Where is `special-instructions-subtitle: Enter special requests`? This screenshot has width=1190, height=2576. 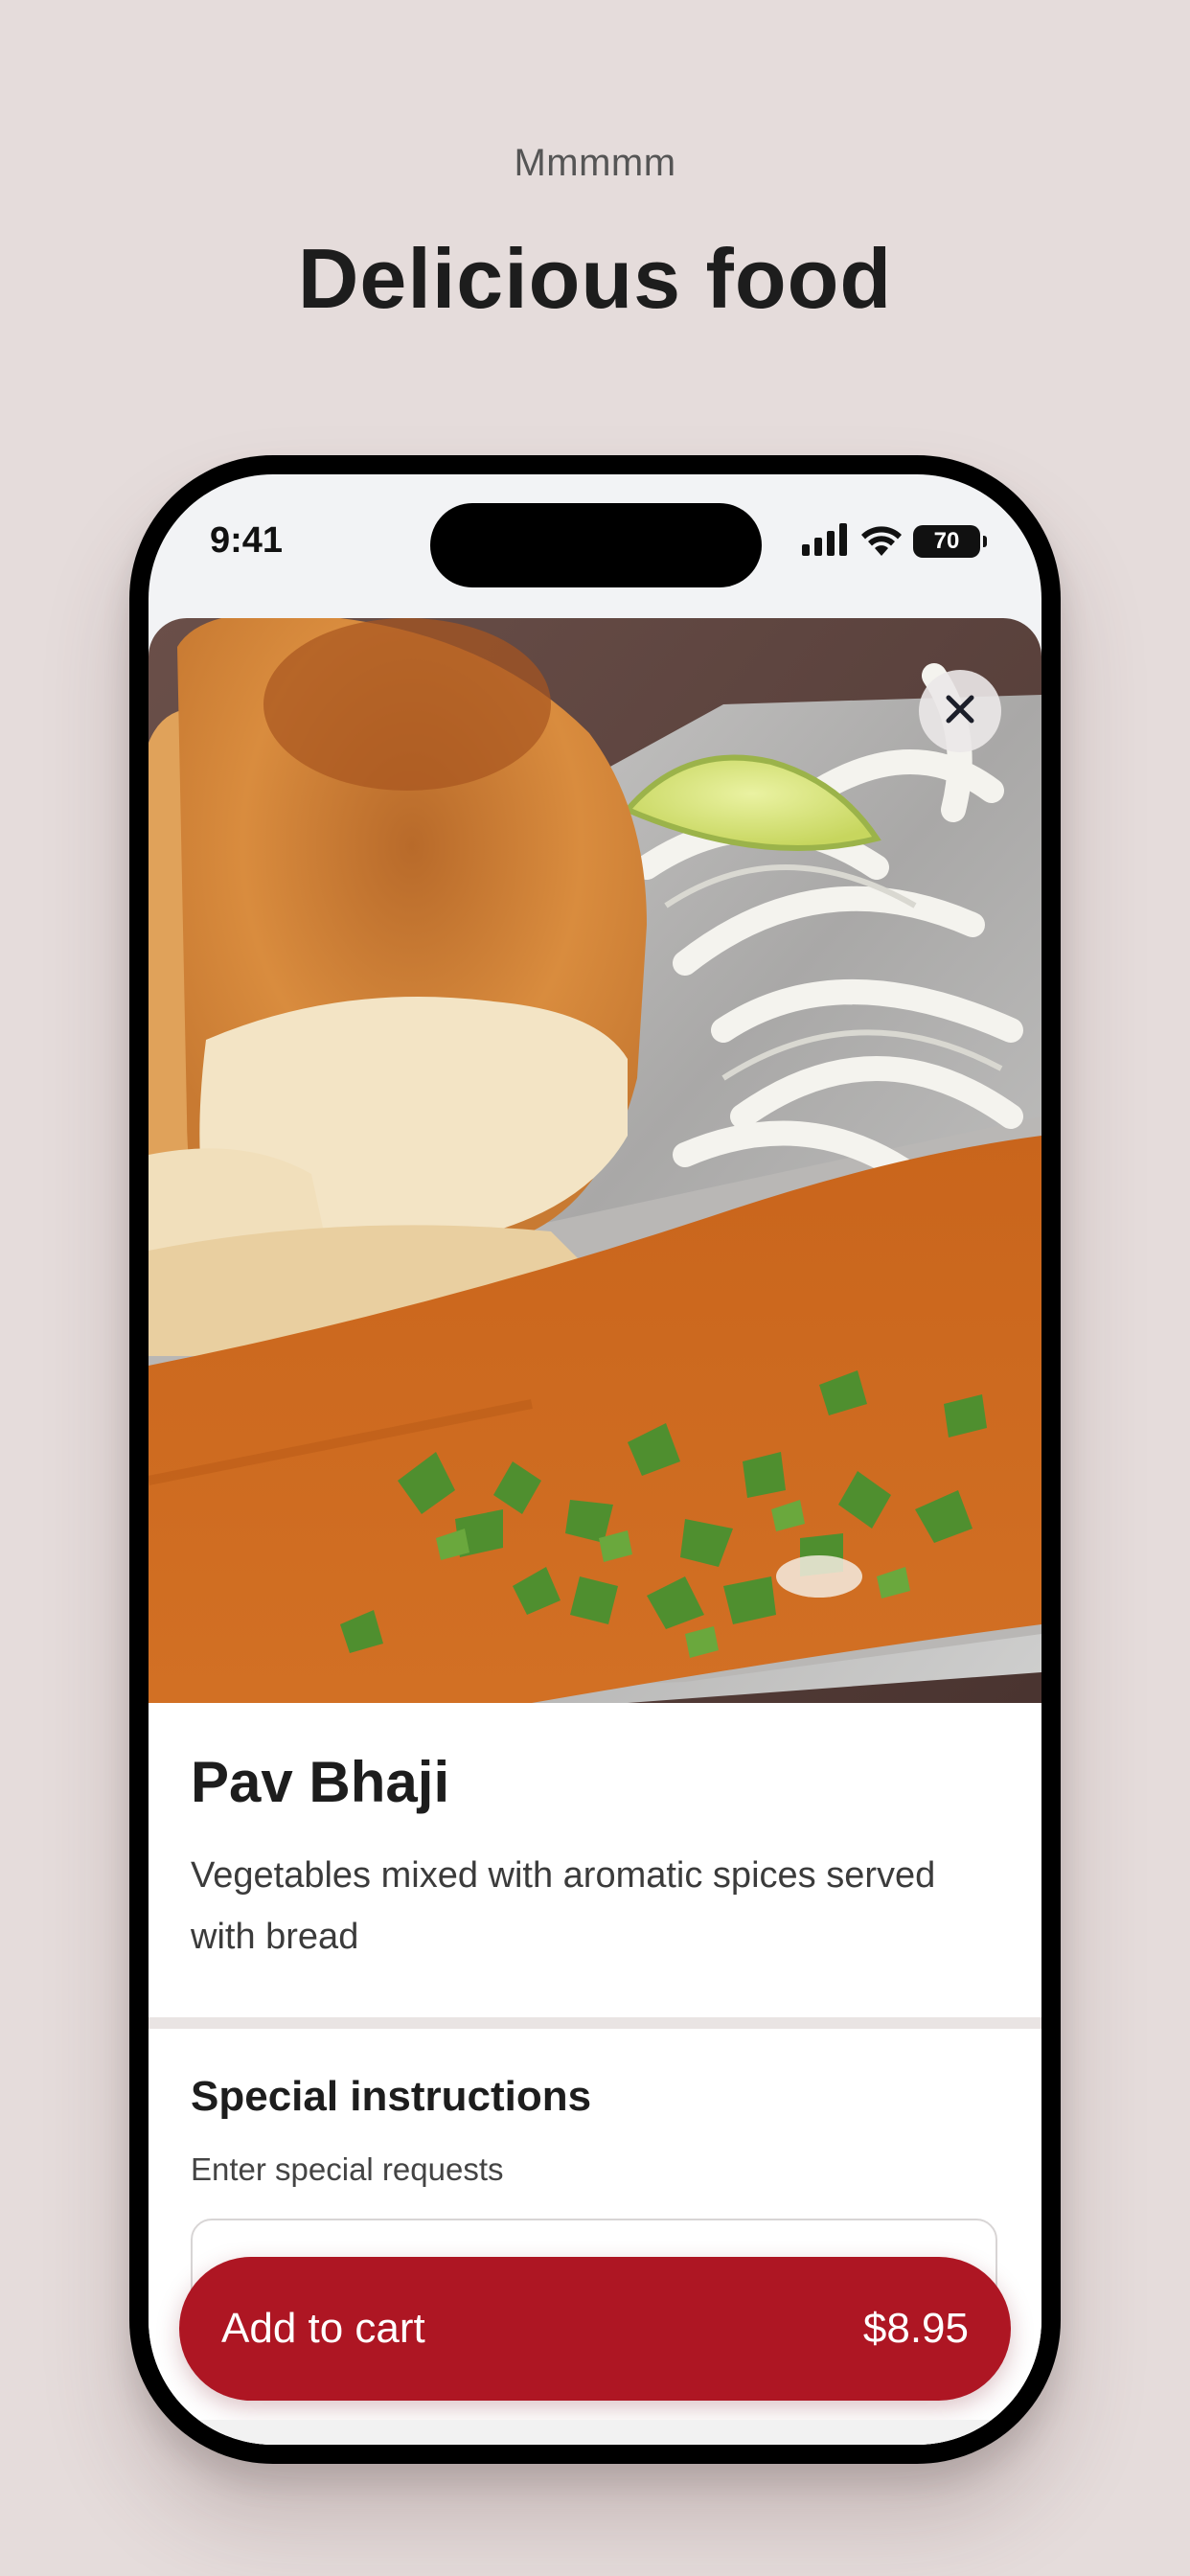 special-instructions-subtitle: Enter special requests is located at coordinates (348, 2169).